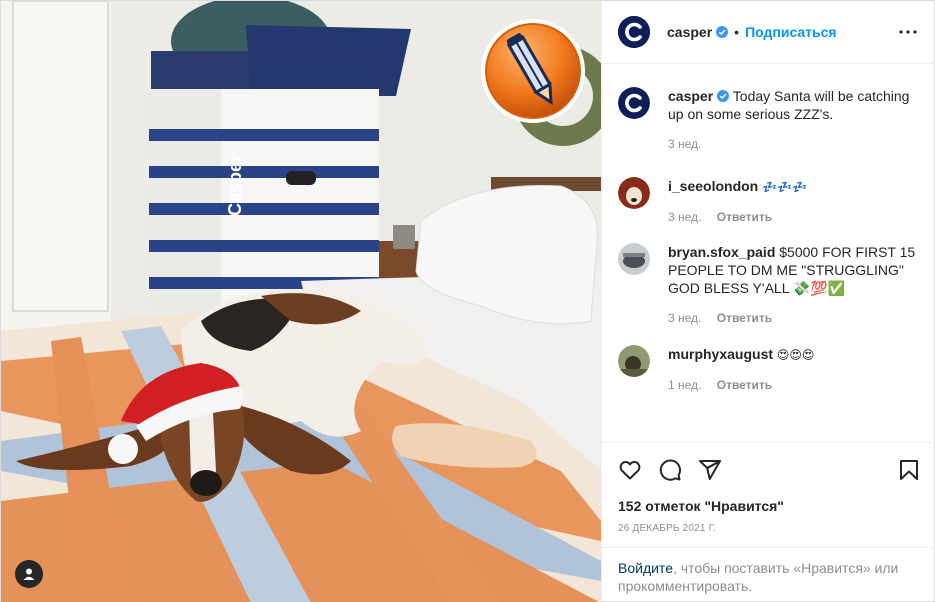  Describe the element at coordinates (795, 355) in the screenshot. I see `comment-text: 😍😍😍` at that location.